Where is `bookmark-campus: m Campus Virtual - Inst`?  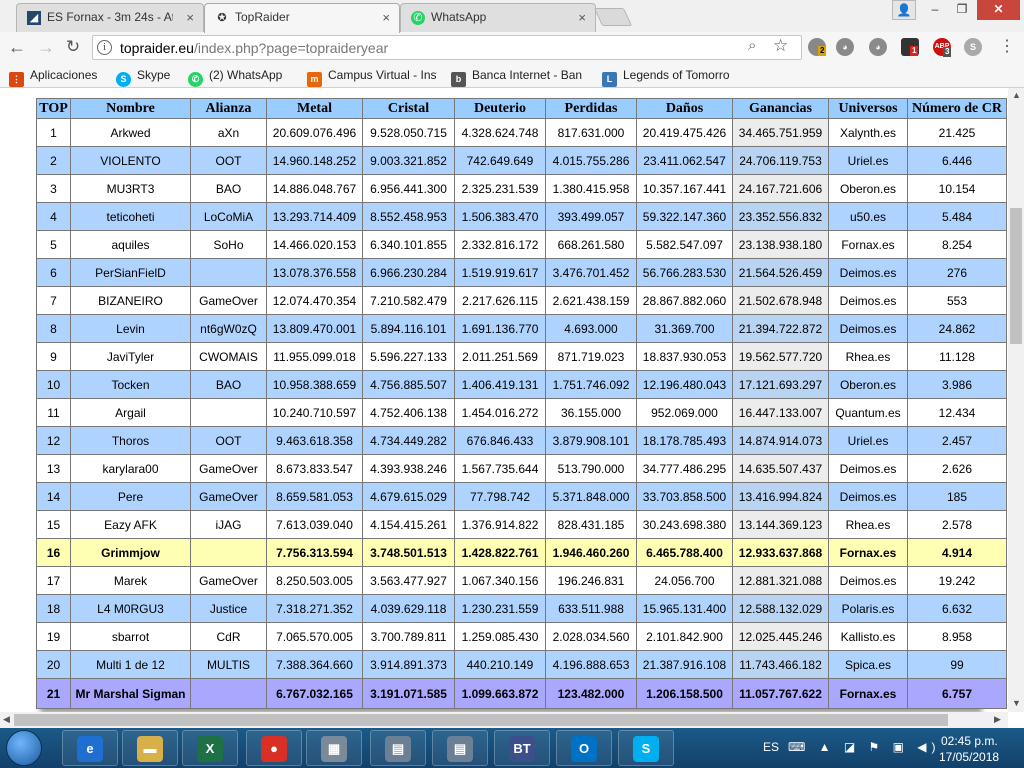
bookmark-campus: m Campus Virtual - Inst is located at coordinates (372, 77).